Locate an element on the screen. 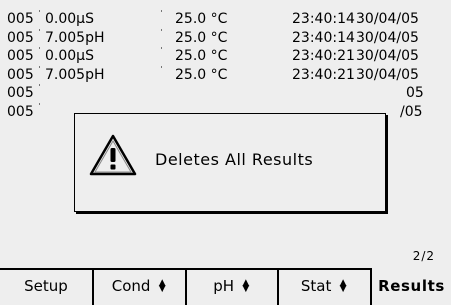 The image size is (451, 305). softkey-tab-bar: Setup Cond ▲ ▼ pH ▲ ▼ Stat ▲ ▼ Results is located at coordinates (225, 286).